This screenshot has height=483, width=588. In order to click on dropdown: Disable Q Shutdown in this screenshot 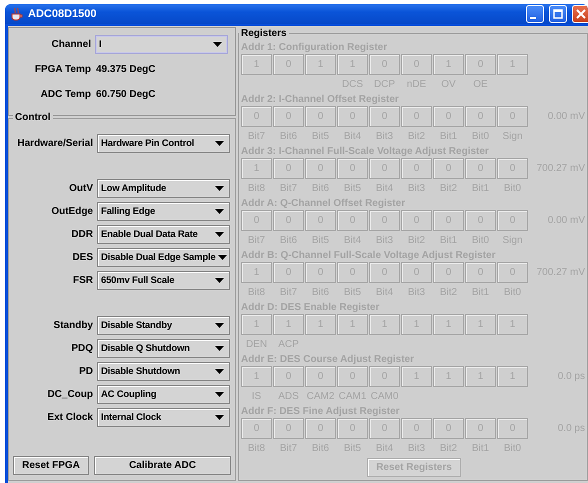, I will do `click(163, 348)`.